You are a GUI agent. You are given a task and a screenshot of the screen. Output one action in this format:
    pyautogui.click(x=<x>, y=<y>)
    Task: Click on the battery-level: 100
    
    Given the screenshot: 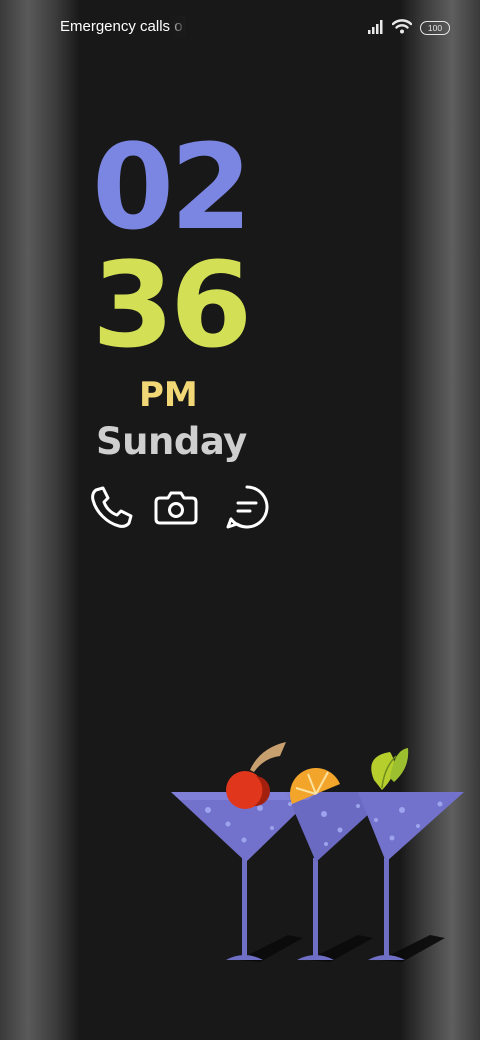 What is the action you would take?
    pyautogui.click(x=435, y=28)
    